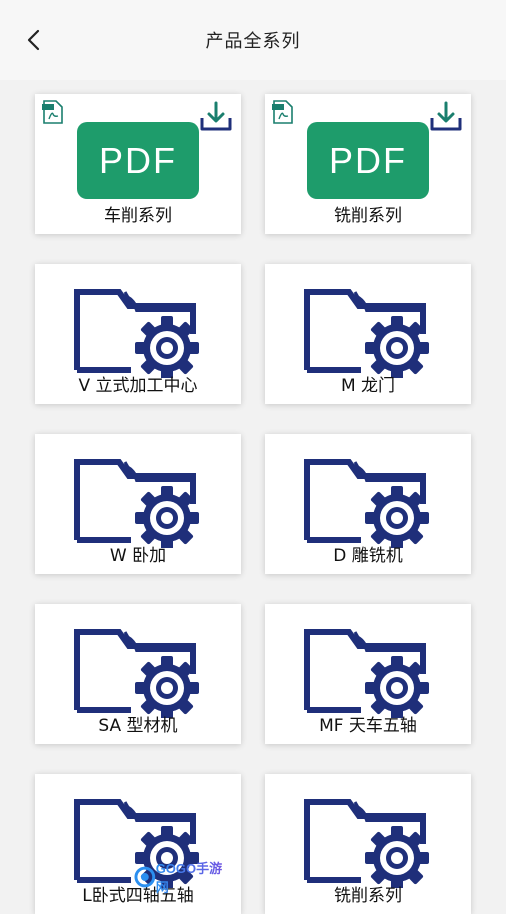  I want to click on product-card: V 立式加工中心, so click(138, 334).